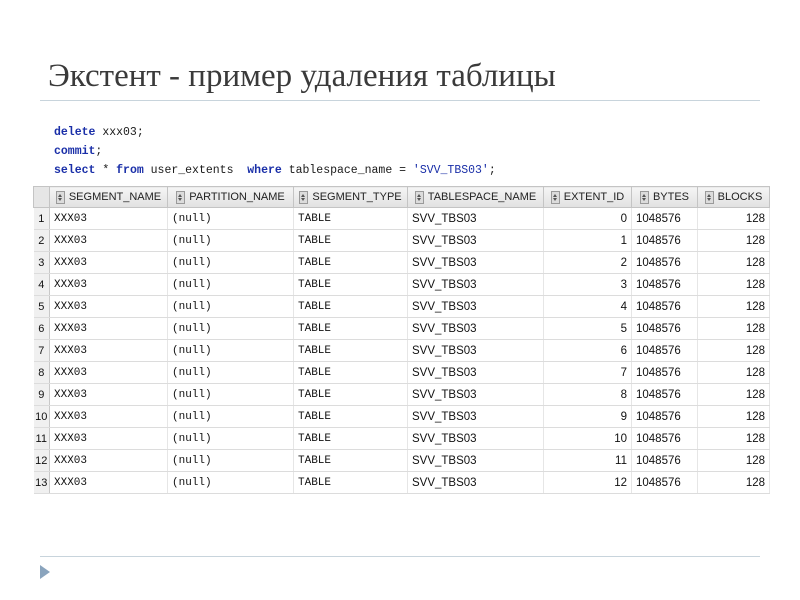  What do you see at coordinates (587, 372) in the screenshot?
I see `cell-extent-id: 7` at bounding box center [587, 372].